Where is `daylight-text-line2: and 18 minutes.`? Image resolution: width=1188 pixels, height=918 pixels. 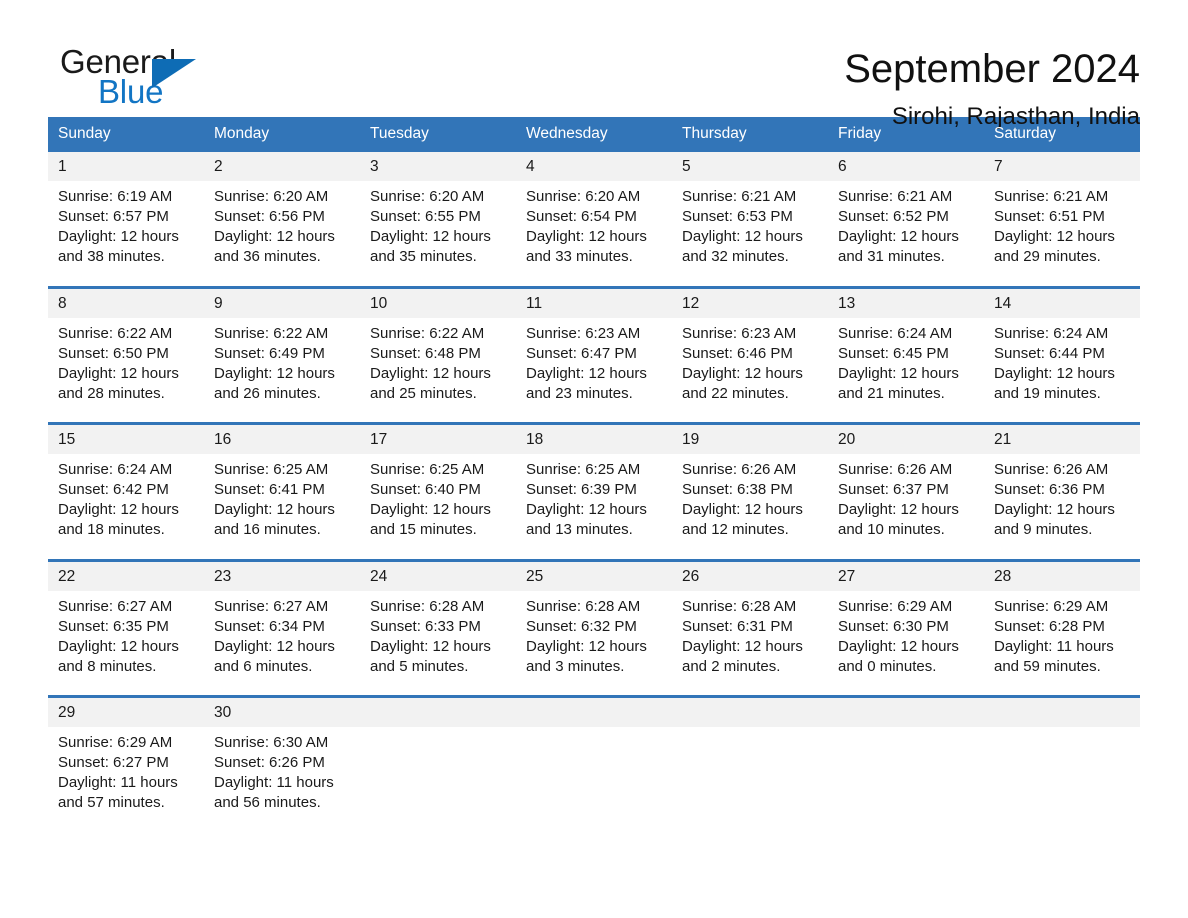 daylight-text-line2: and 18 minutes. is located at coordinates (111, 529).